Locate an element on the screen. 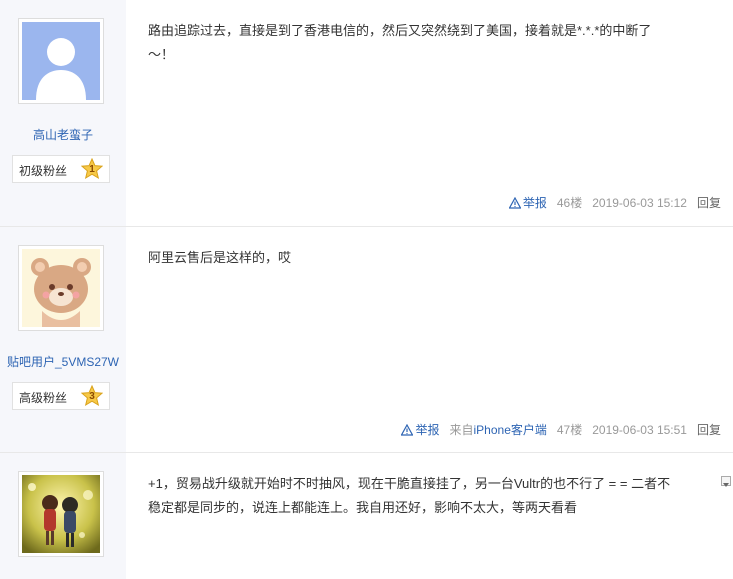  post-tail: 举报 来自iPhone客户端 47楼 2019-06-03 15:51 回复 is located at coordinates (561, 429).